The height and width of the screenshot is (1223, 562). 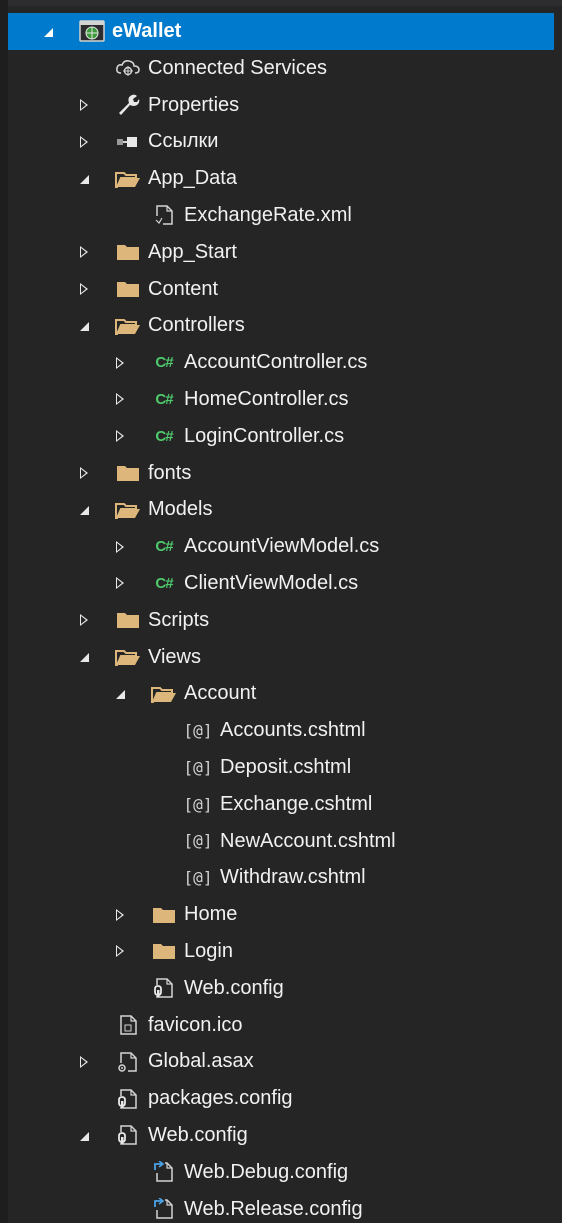 I want to click on tree-item: [@] NewAccount.cshtml, so click(x=281, y=841).